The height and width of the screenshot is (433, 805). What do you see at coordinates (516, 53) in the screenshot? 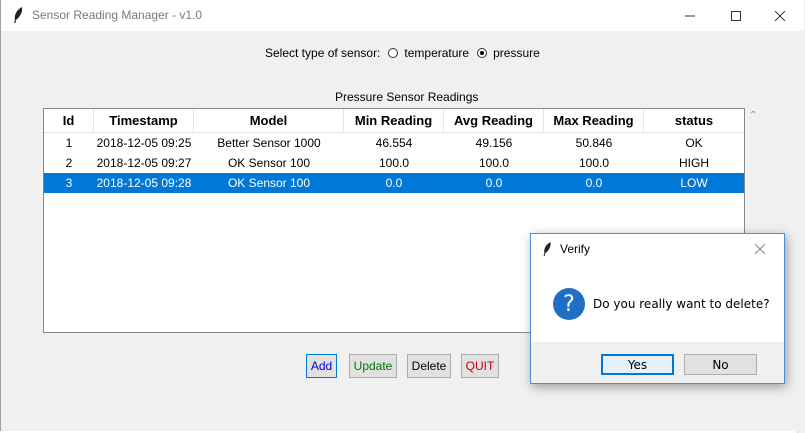
I see `radio-pressure-label: pressure` at bounding box center [516, 53].